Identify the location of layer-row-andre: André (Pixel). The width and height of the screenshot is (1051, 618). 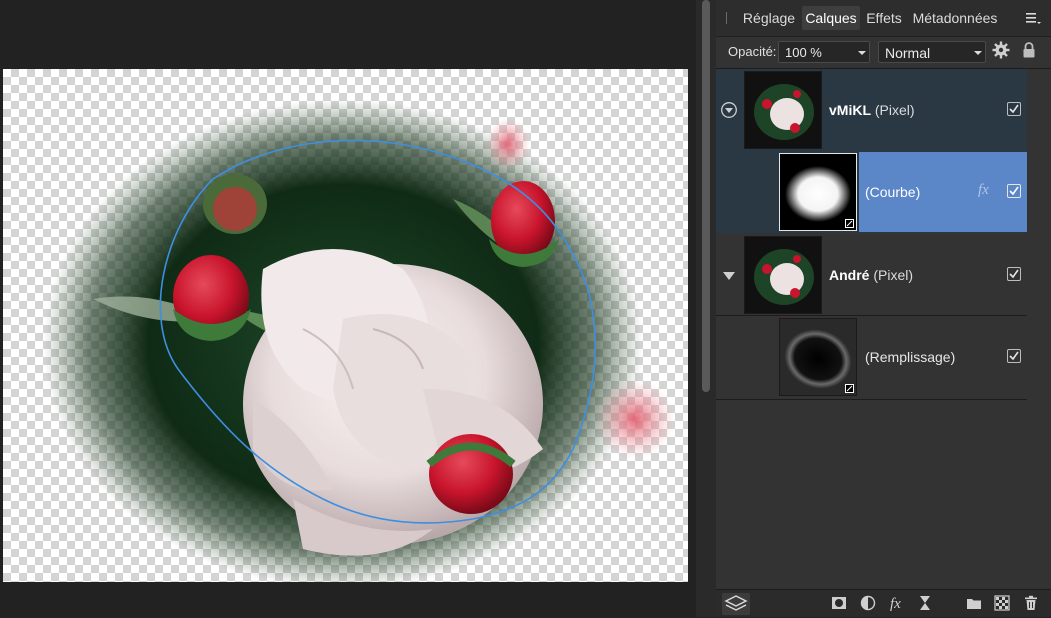
(871, 275).